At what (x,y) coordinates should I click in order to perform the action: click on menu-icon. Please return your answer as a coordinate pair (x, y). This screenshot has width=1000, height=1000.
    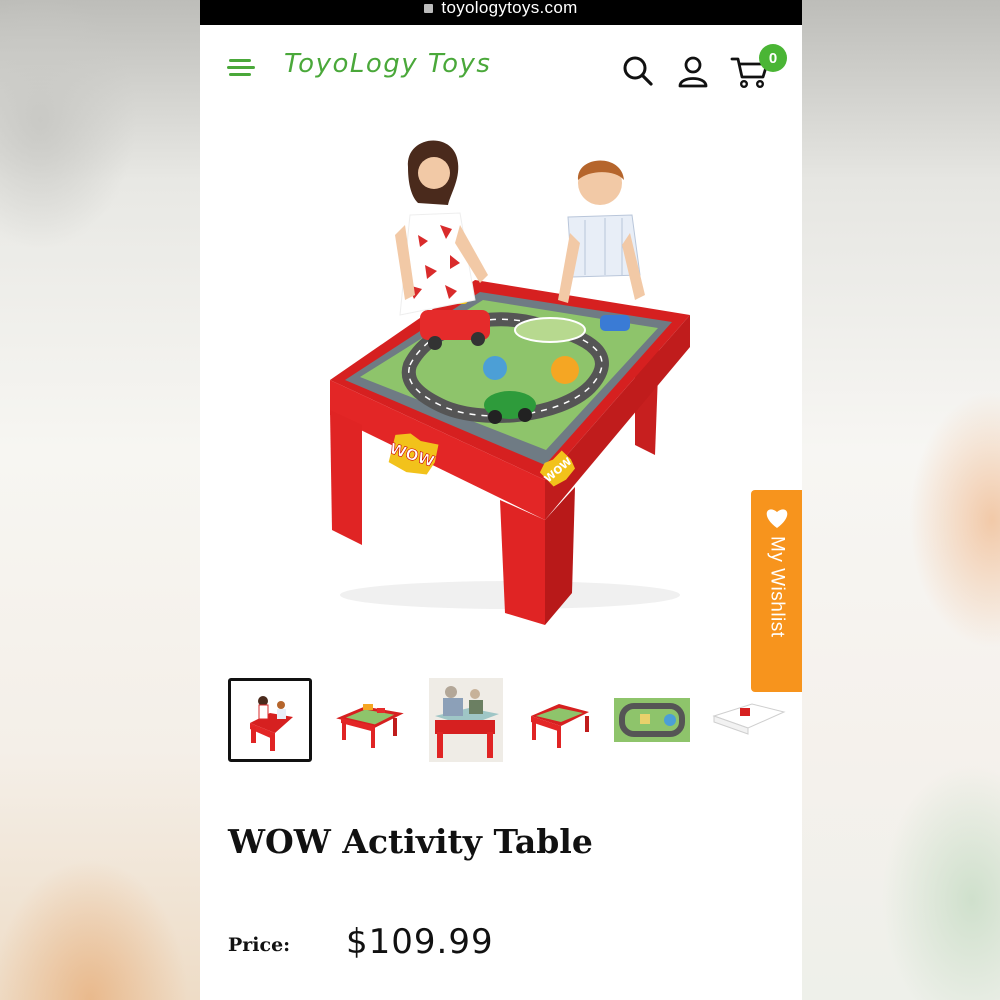
    Looking at the image, I should click on (242, 68).